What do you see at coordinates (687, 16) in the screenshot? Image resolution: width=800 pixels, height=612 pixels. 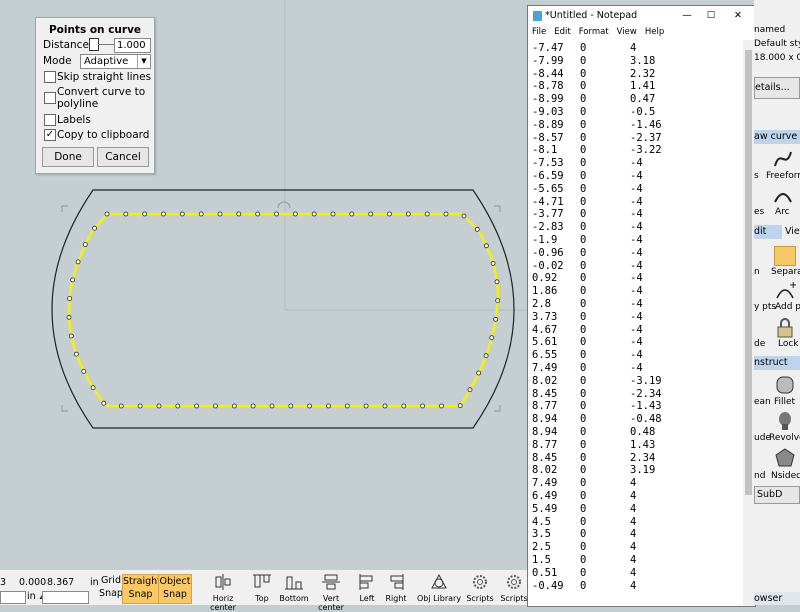 I see `minimize-icon: —` at bounding box center [687, 16].